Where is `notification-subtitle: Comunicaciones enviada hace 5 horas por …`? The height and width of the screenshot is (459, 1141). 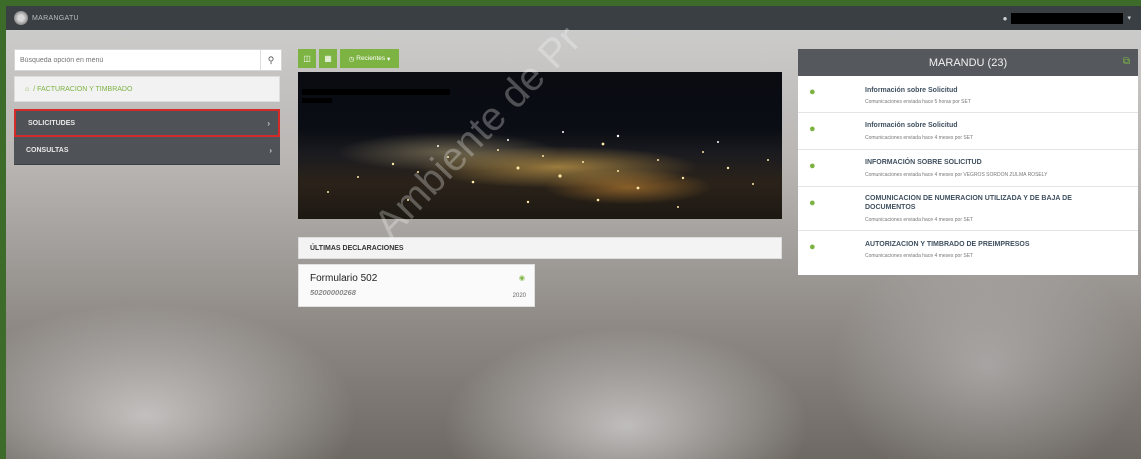
notification-subtitle: Comunicaciones enviada hace 5 horas por … is located at coordinates (918, 102).